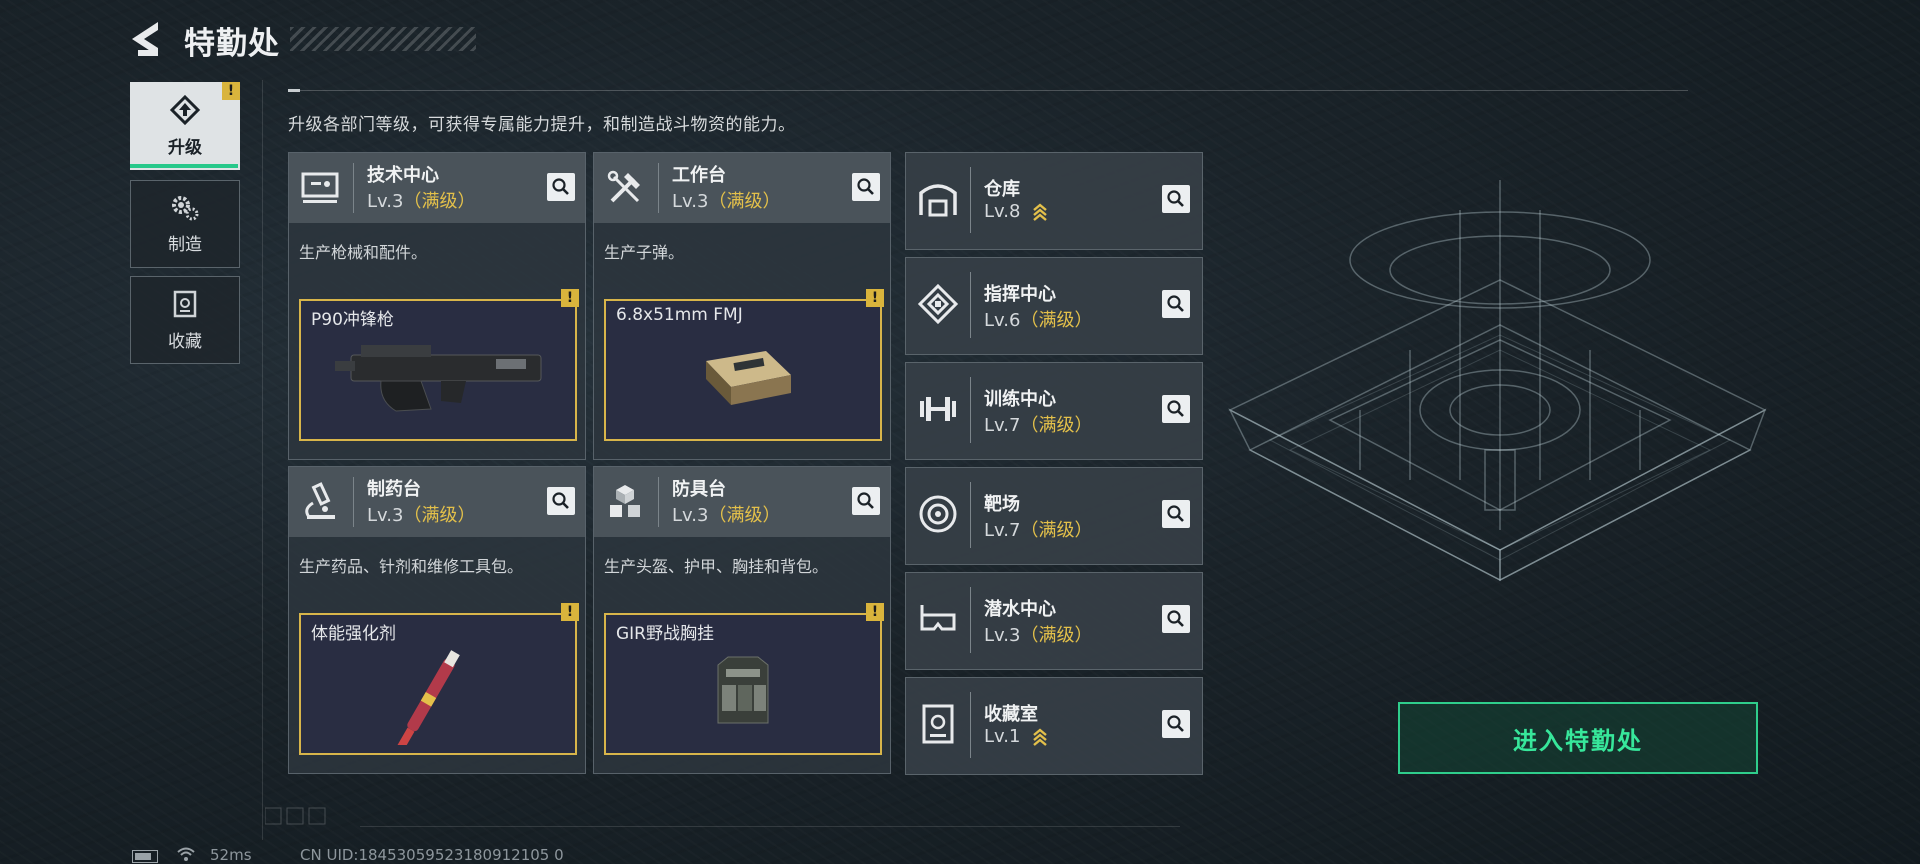 The image size is (1920, 864). I want to click on ammo-box-image, so click(748, 378).